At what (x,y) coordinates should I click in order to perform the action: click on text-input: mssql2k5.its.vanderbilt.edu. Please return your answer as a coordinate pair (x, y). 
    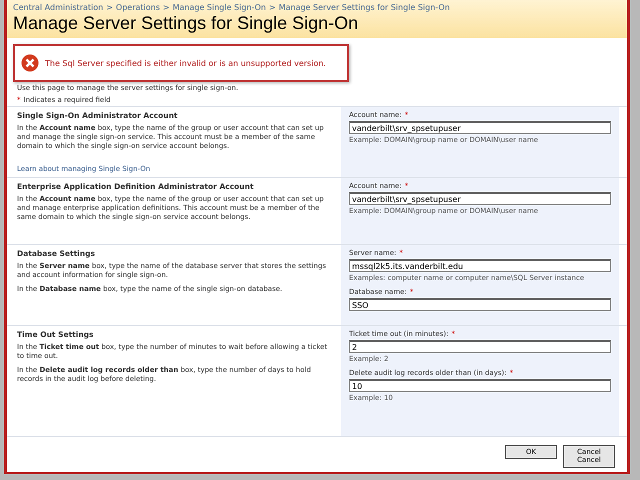
    Looking at the image, I should click on (480, 265).